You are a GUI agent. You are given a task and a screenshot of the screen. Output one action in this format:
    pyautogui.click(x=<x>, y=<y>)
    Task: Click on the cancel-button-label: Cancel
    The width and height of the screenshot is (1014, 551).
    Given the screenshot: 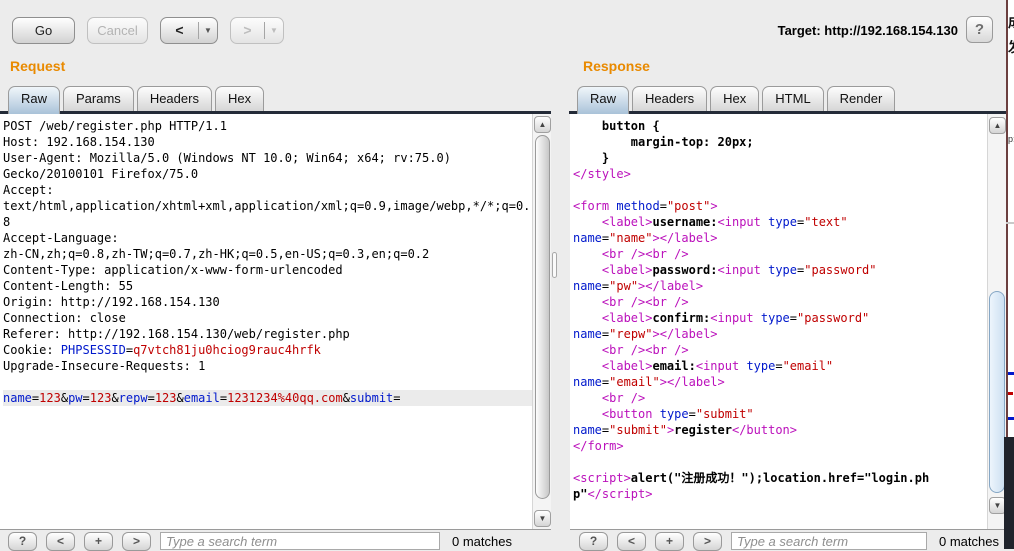 What is the action you would take?
    pyautogui.click(x=117, y=30)
    